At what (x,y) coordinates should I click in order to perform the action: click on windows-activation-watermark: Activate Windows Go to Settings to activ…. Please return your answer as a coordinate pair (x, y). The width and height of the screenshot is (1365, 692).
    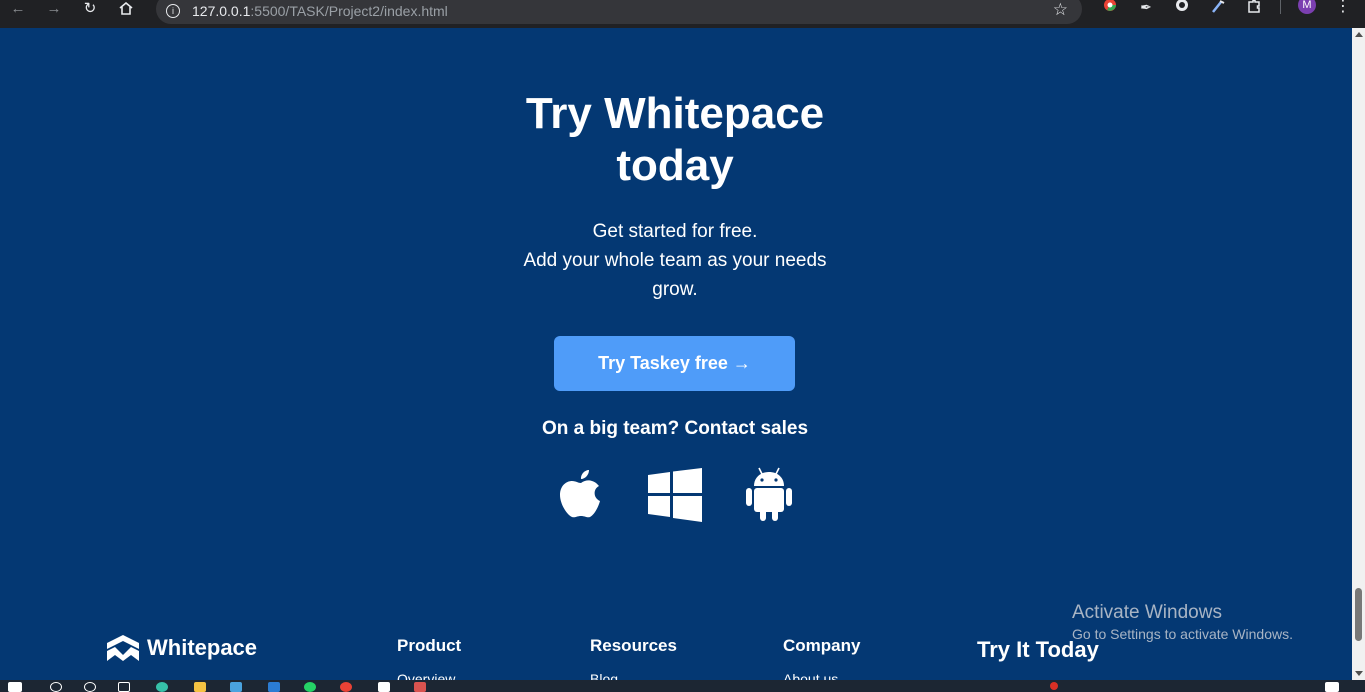
    Looking at the image, I should click on (1182, 622).